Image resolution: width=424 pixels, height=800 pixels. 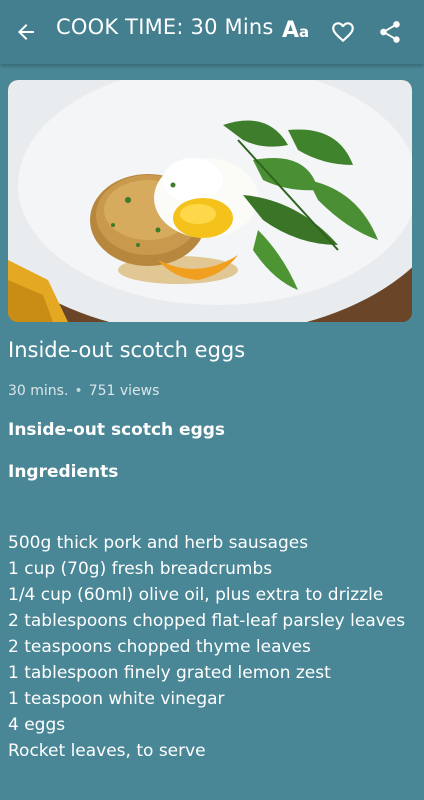 What do you see at coordinates (117, 430) in the screenshot?
I see `recipe-name-heading: Inside-out scotch eggs` at bounding box center [117, 430].